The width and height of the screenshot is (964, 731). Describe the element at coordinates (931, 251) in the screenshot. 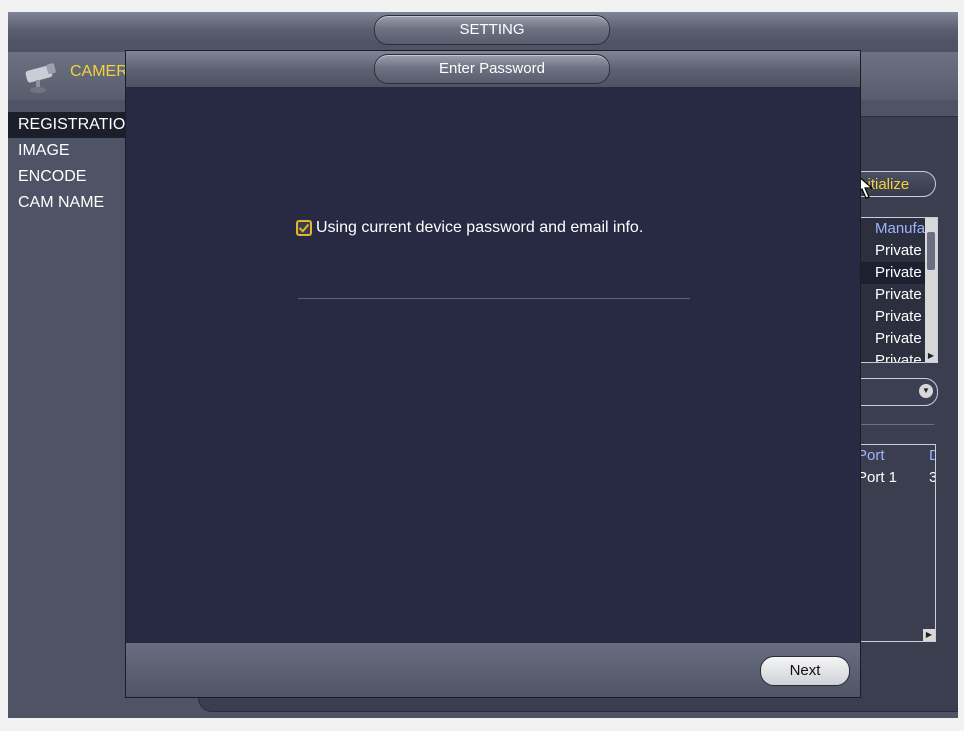

I see `scrollbar-thumb` at that location.